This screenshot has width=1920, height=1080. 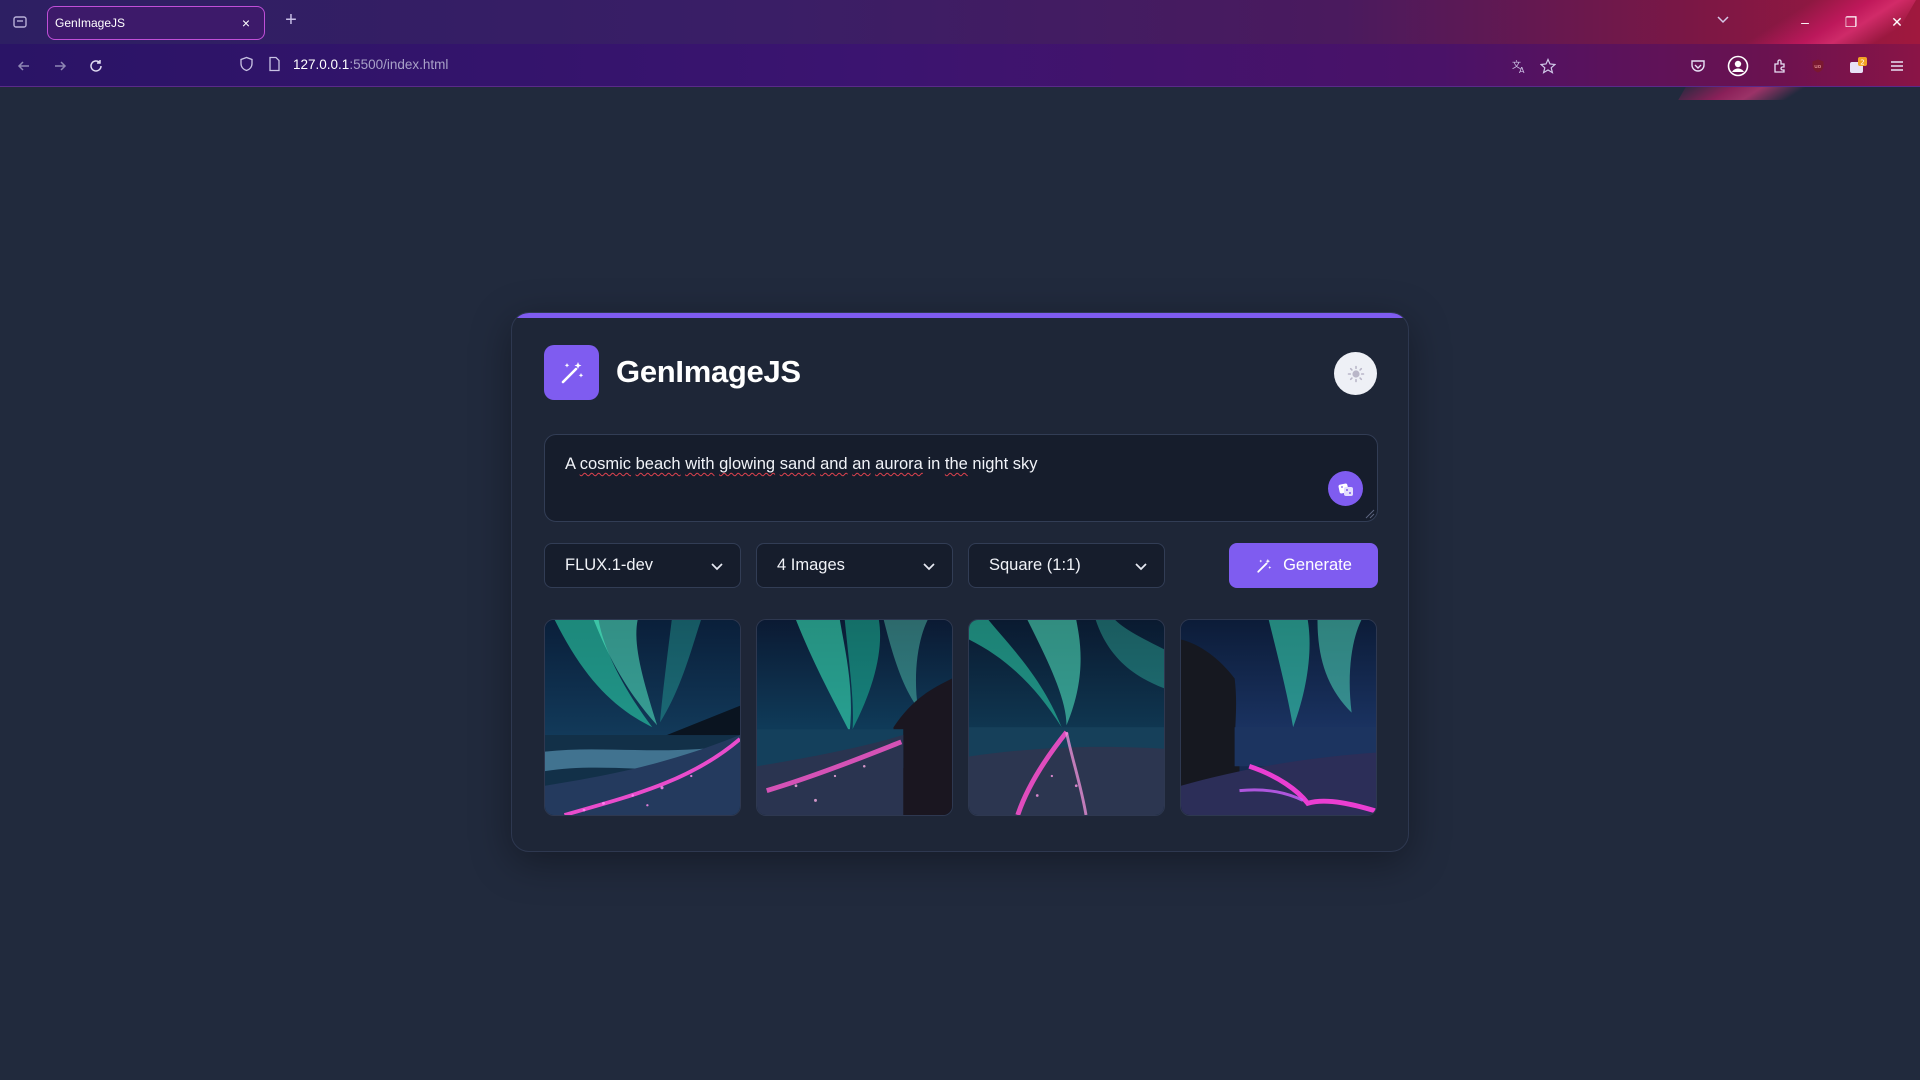 I want to click on tab-list-icon, so click(x=20, y=22).